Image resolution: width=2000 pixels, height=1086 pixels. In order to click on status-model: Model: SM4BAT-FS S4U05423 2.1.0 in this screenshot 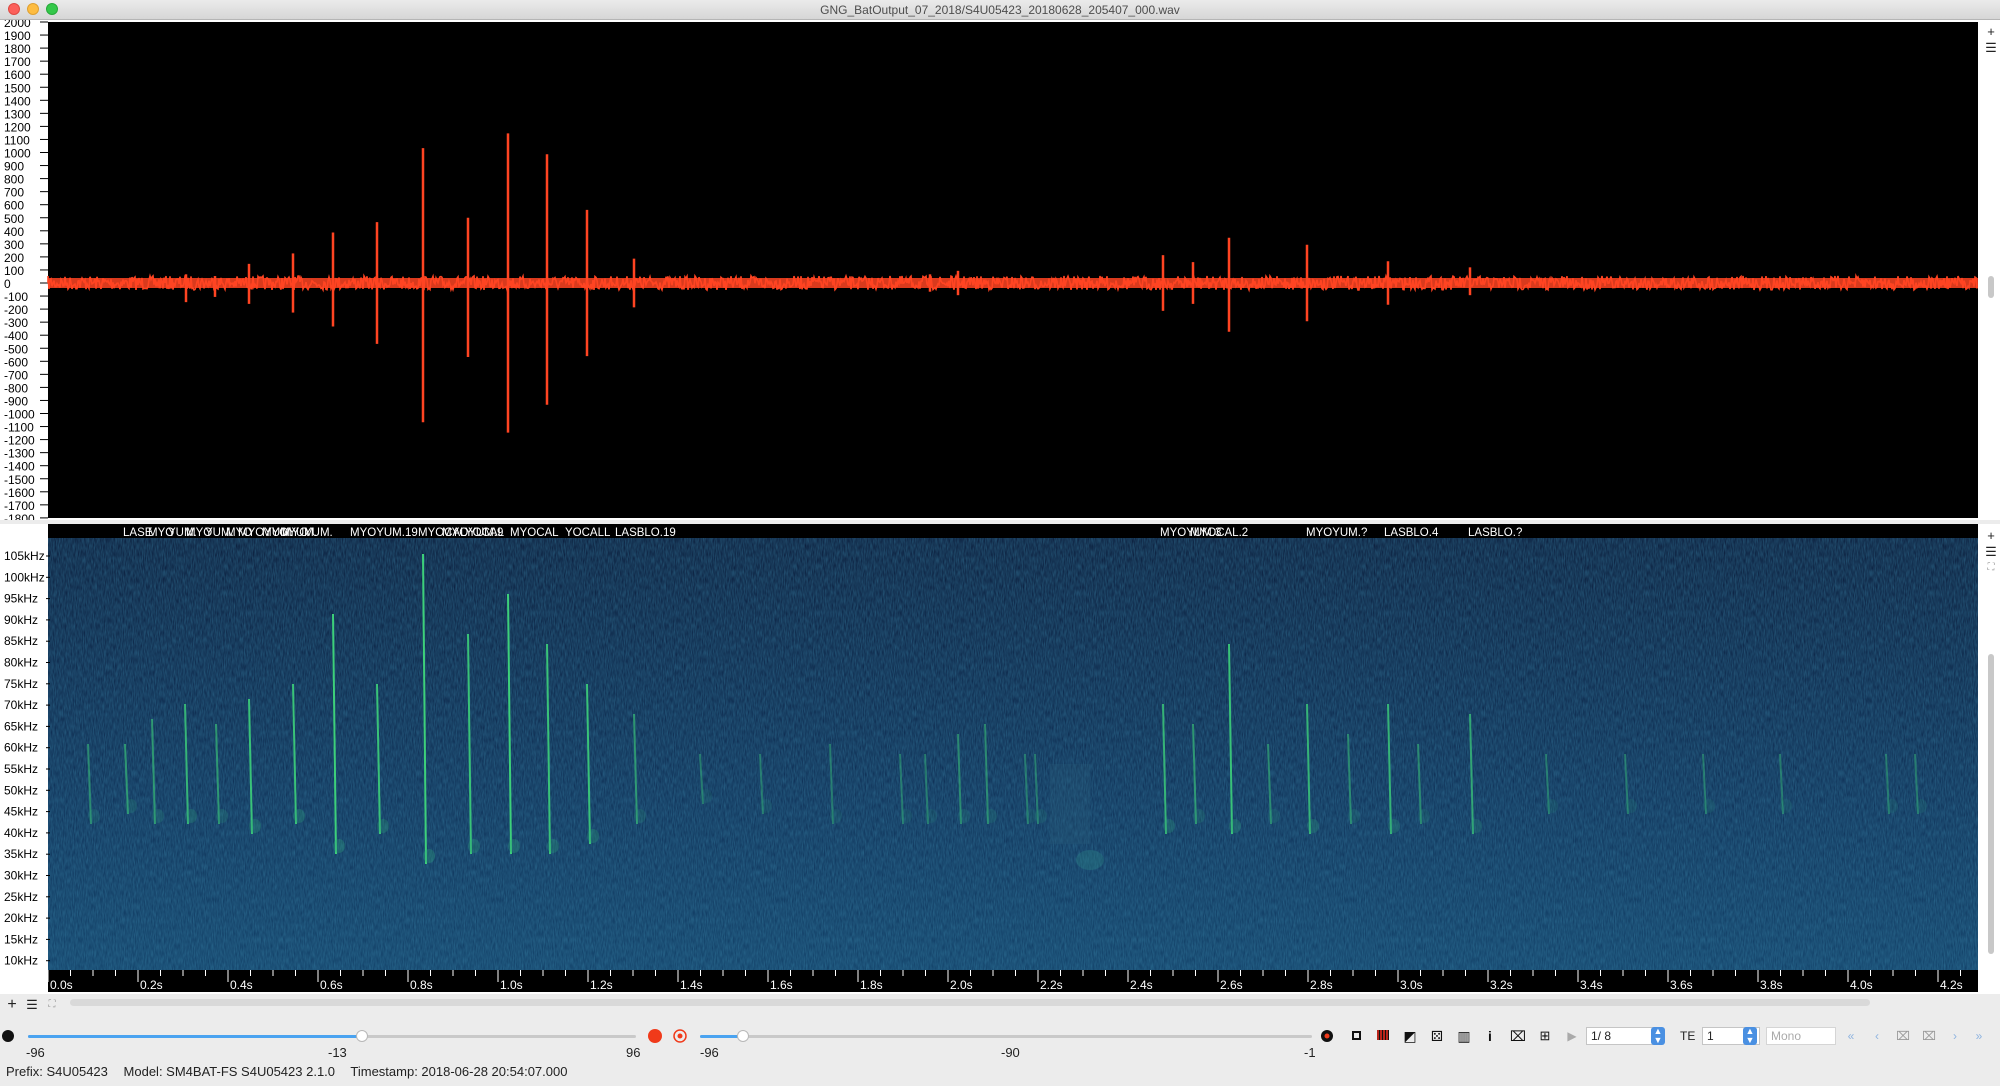, I will do `click(229, 1071)`.